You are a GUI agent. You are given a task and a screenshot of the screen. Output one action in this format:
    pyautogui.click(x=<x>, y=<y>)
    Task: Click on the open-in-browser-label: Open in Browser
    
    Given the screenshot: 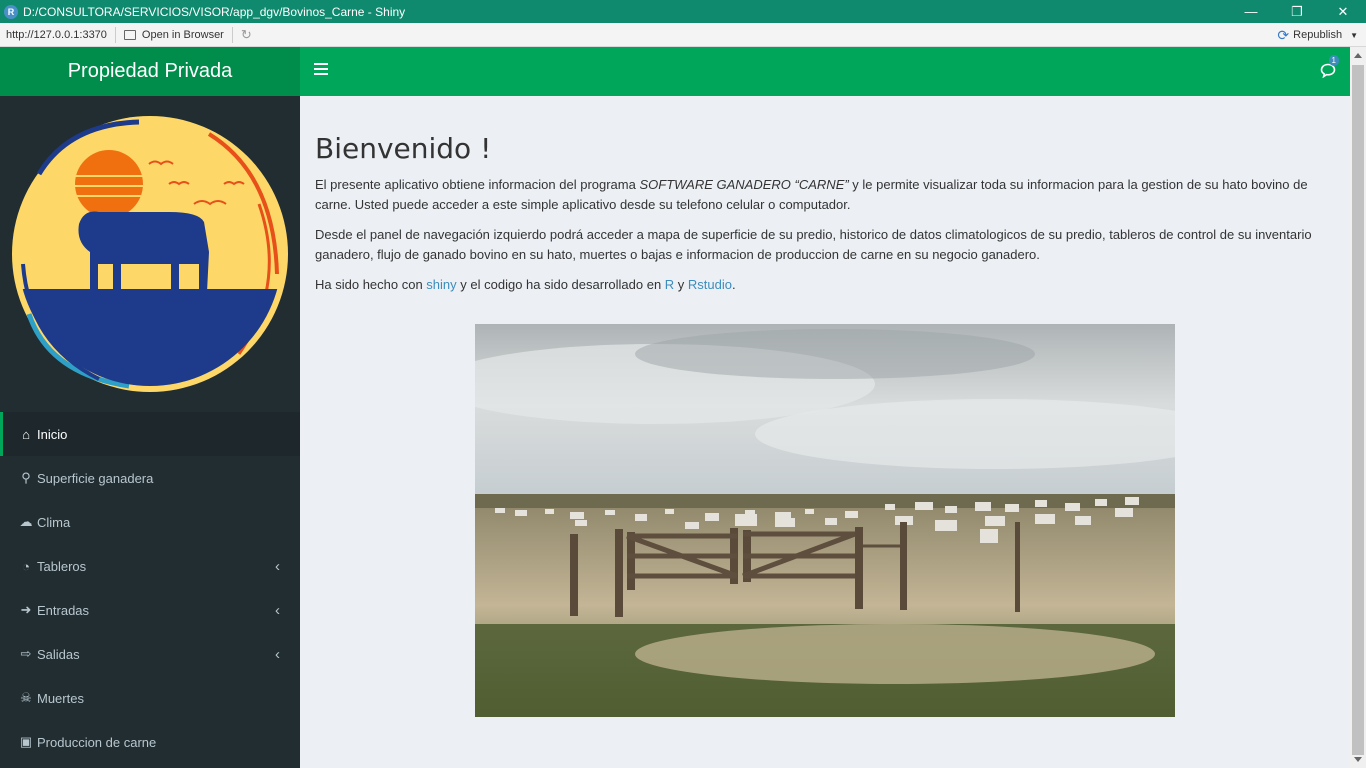 What is the action you would take?
    pyautogui.click(x=182, y=34)
    